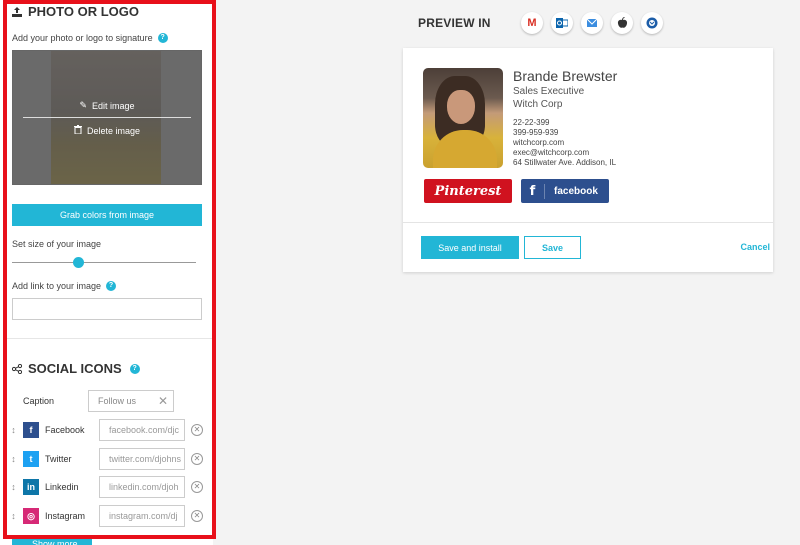 Image resolution: width=800 pixels, height=545 pixels. I want to click on pencil-icon: ✎, so click(83, 105).